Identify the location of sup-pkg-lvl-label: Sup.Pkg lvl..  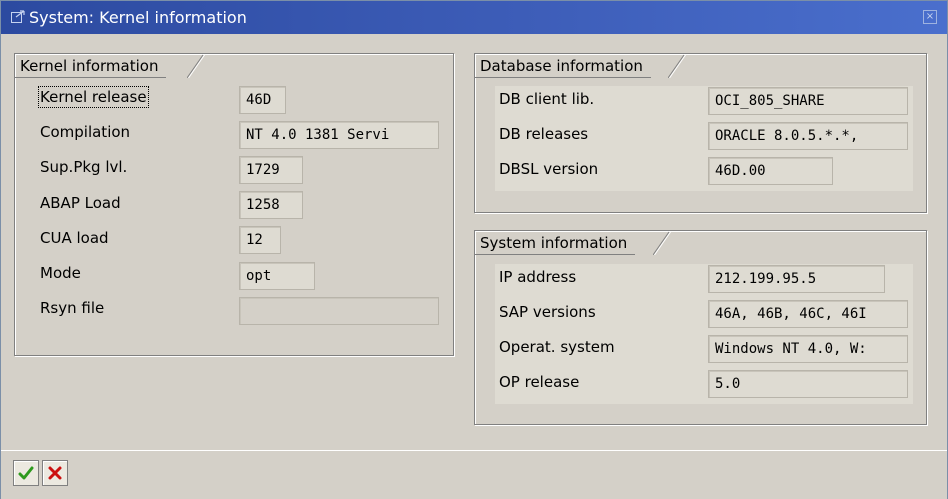
(84, 167).